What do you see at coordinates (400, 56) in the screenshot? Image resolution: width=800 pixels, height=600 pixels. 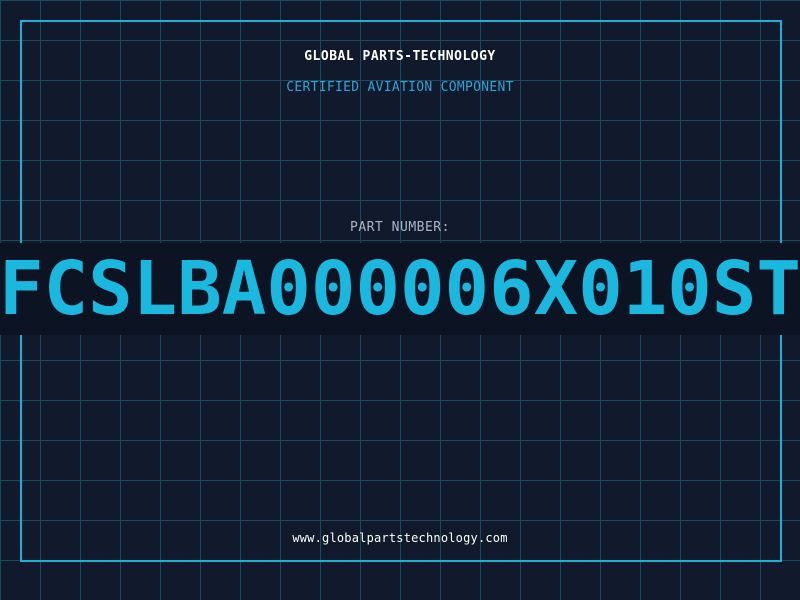 I see `brand-title: GLOBAL PARTS-TECHNOLOGY` at bounding box center [400, 56].